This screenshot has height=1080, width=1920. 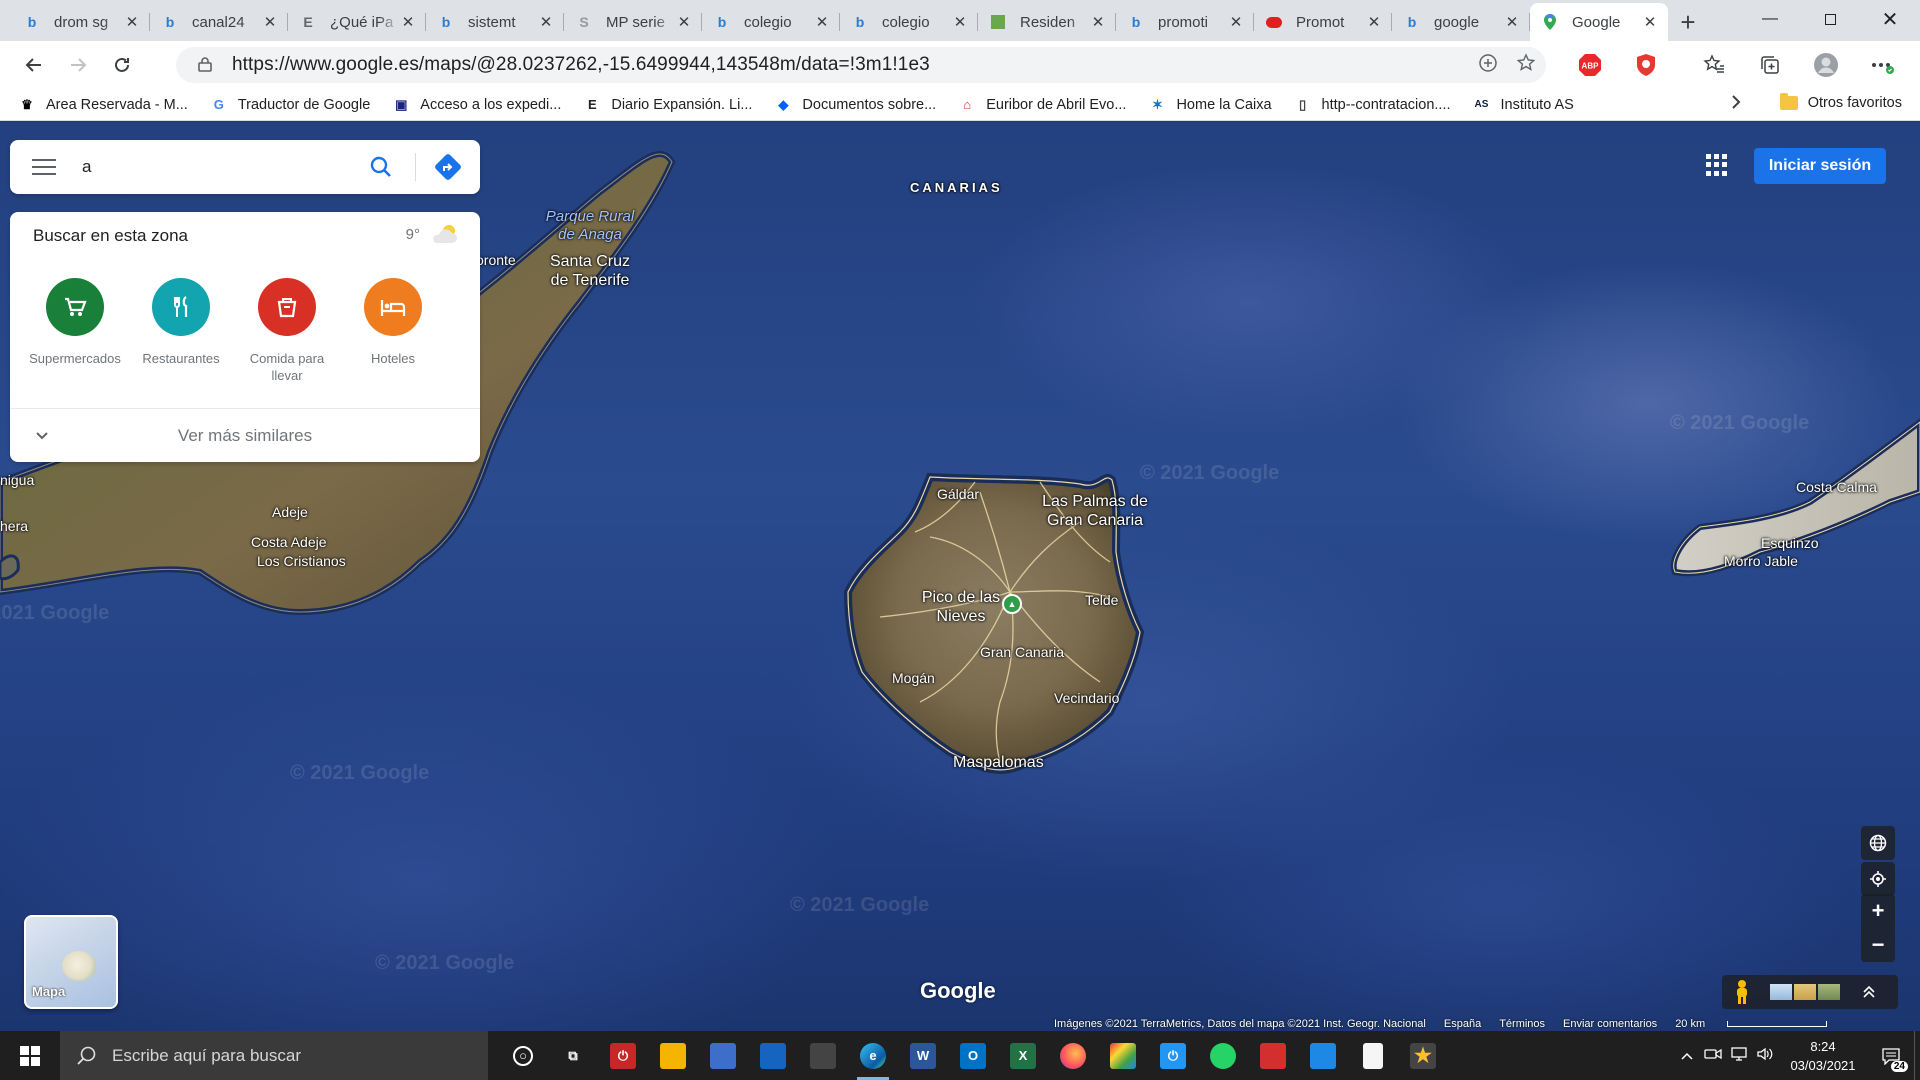 What do you see at coordinates (1890, 19) in the screenshot?
I see `close-window-button: ✕` at bounding box center [1890, 19].